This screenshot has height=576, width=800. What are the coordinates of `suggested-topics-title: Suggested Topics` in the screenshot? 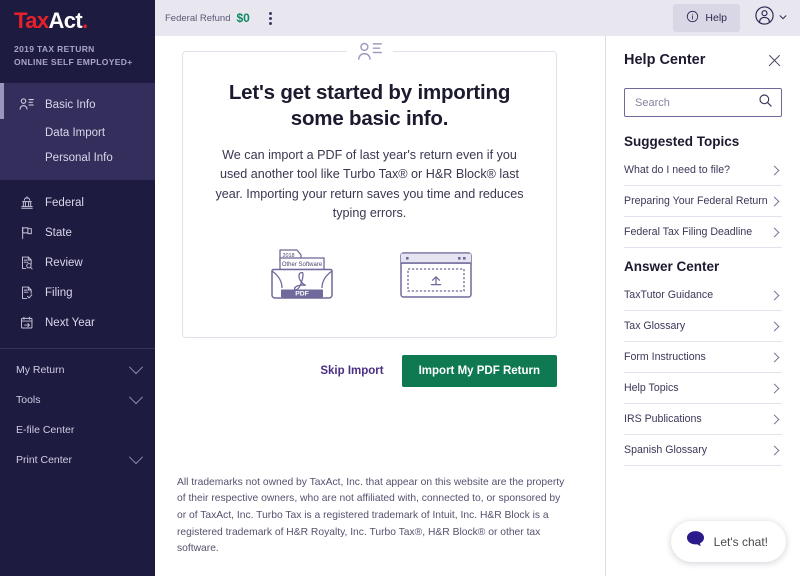 It's located at (682, 141).